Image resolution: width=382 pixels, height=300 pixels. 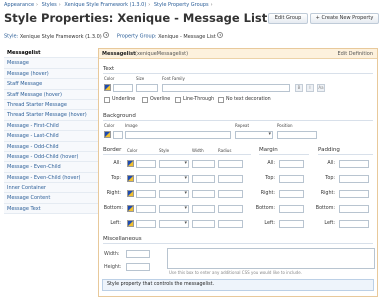 What do you see at coordinates (138, 254) in the screenshot?
I see `misc-width-input` at bounding box center [138, 254].